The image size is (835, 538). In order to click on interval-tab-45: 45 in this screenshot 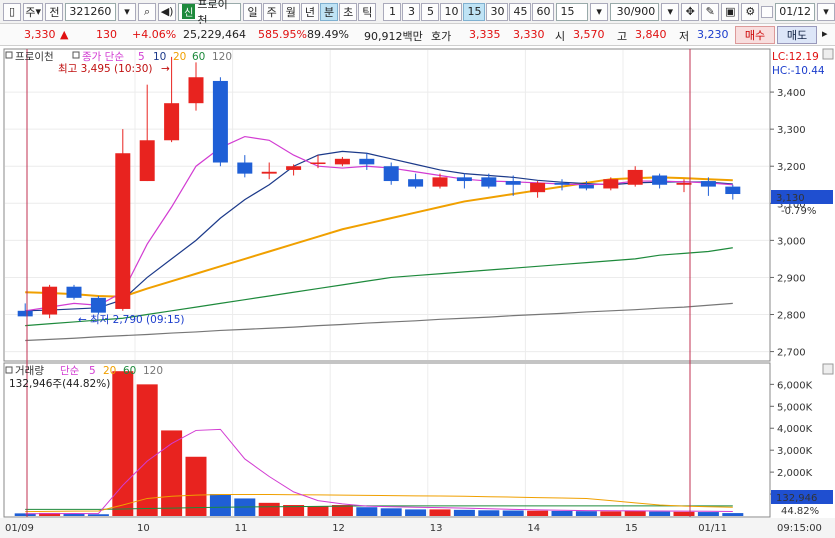, I will do `click(520, 11)`.